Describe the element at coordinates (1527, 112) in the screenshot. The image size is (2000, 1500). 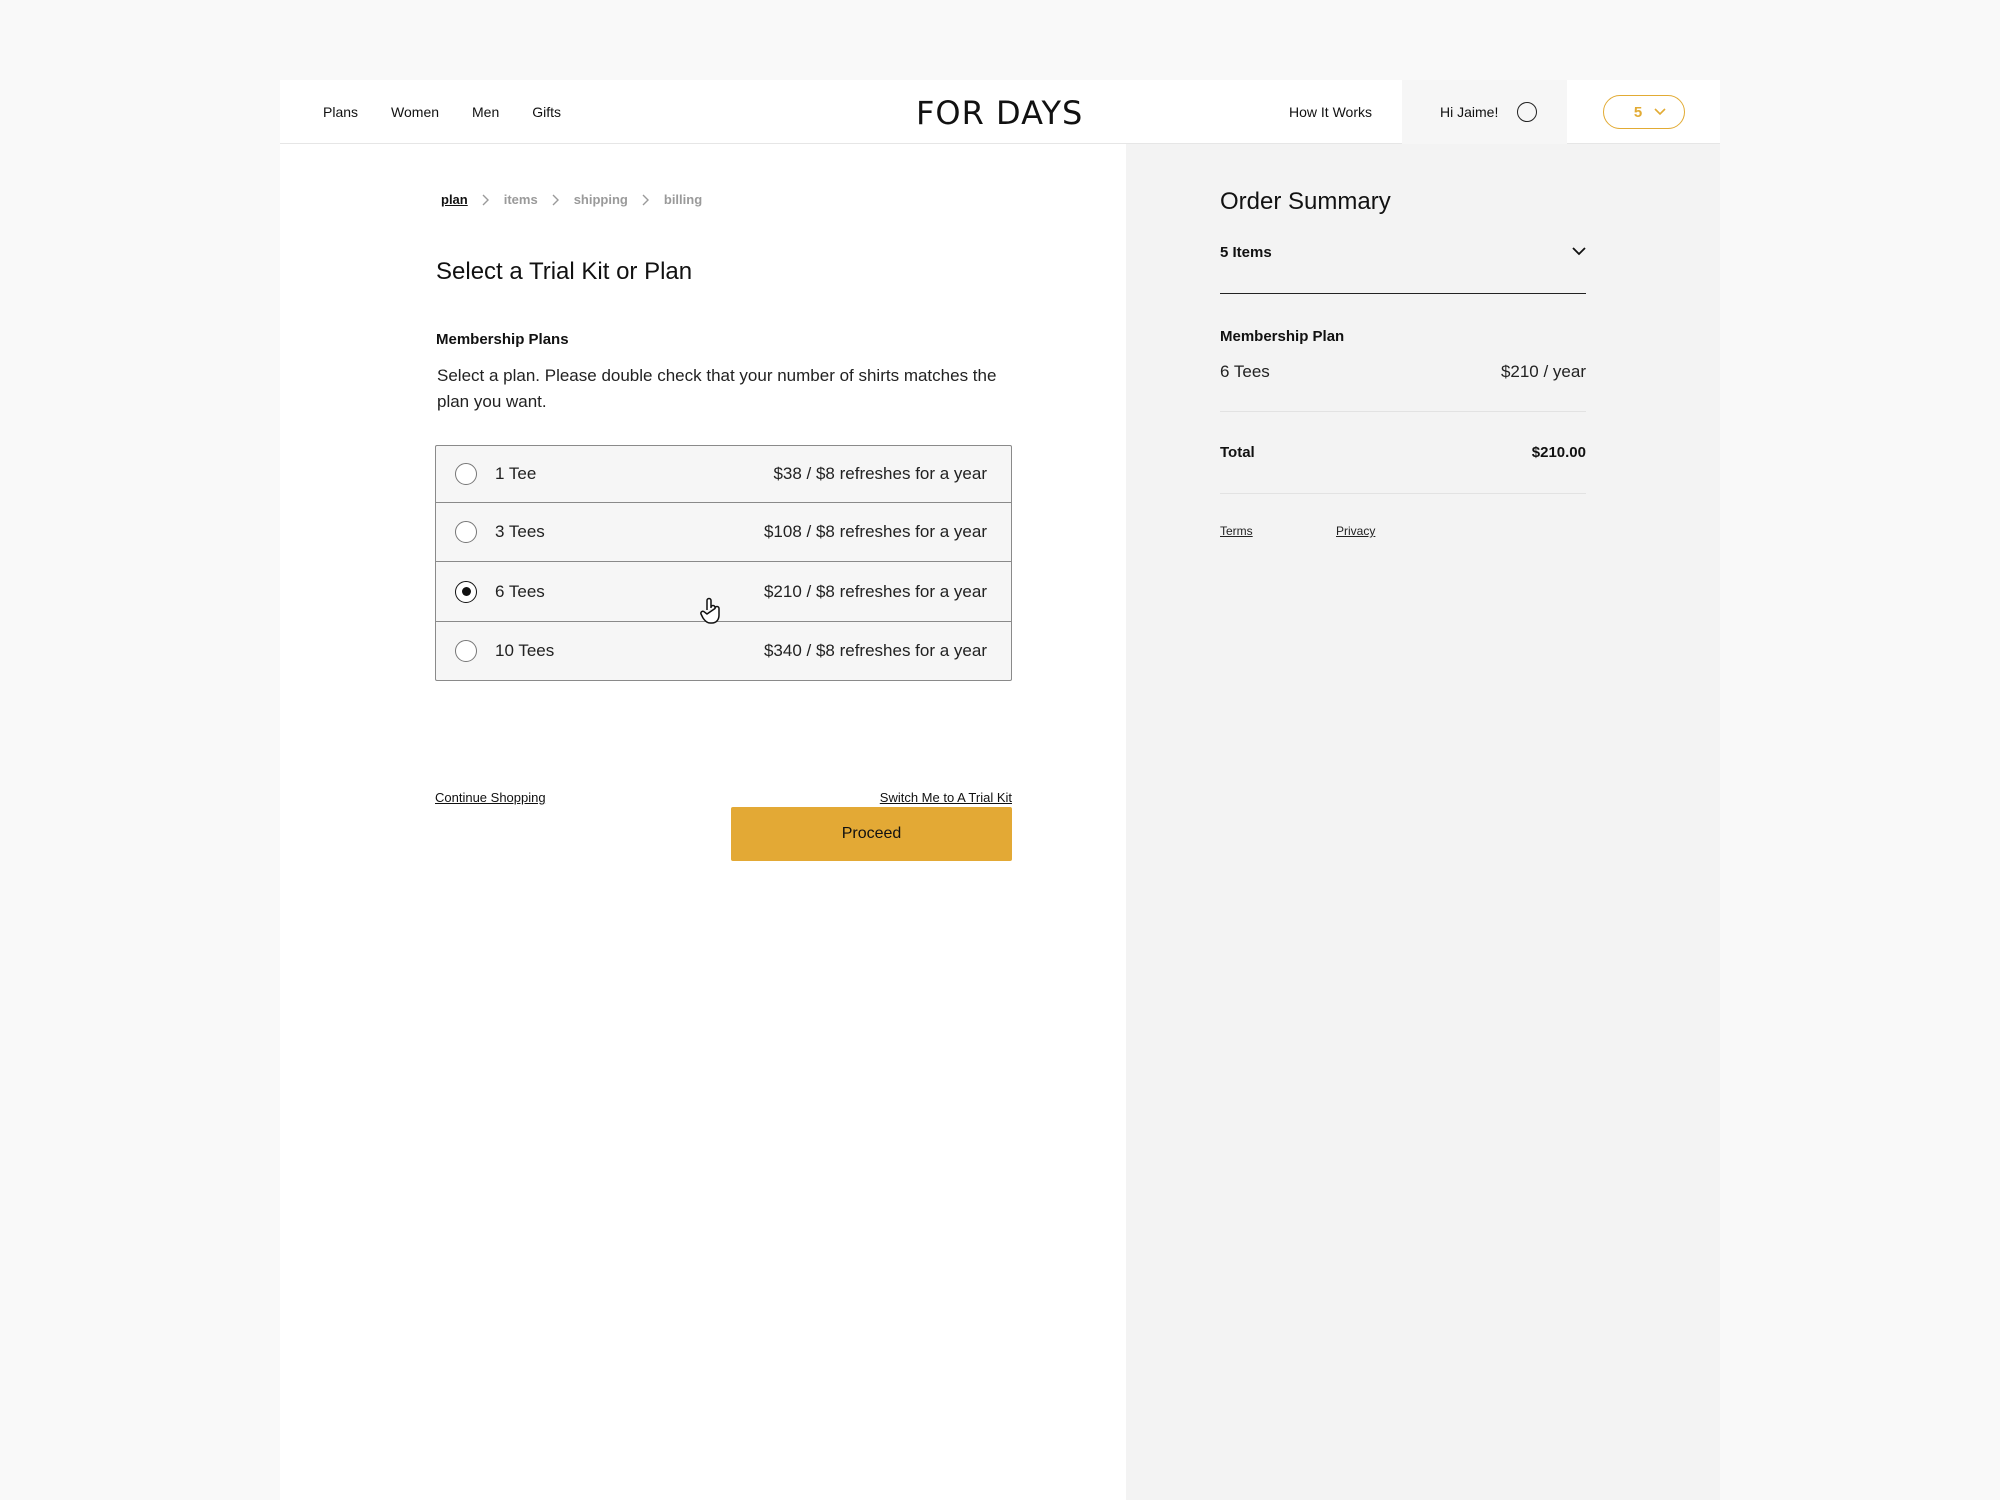
I see `user-icon` at that location.